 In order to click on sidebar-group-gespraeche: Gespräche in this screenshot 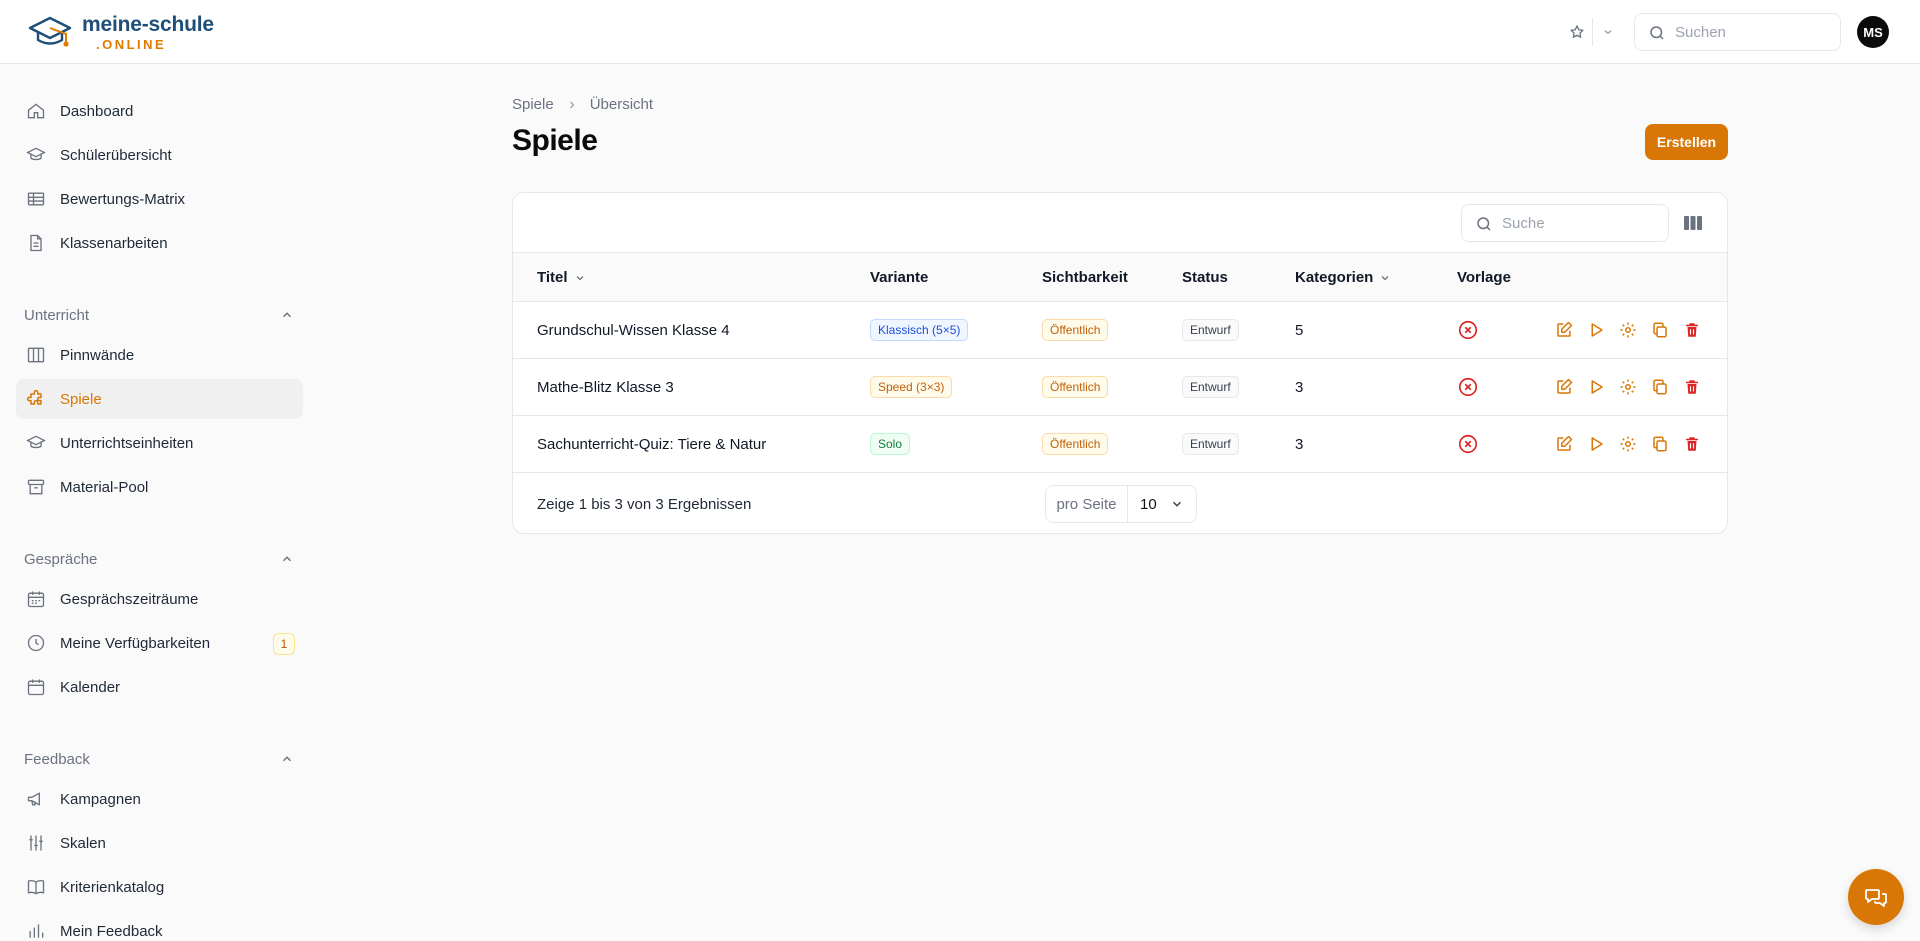, I will do `click(159, 559)`.